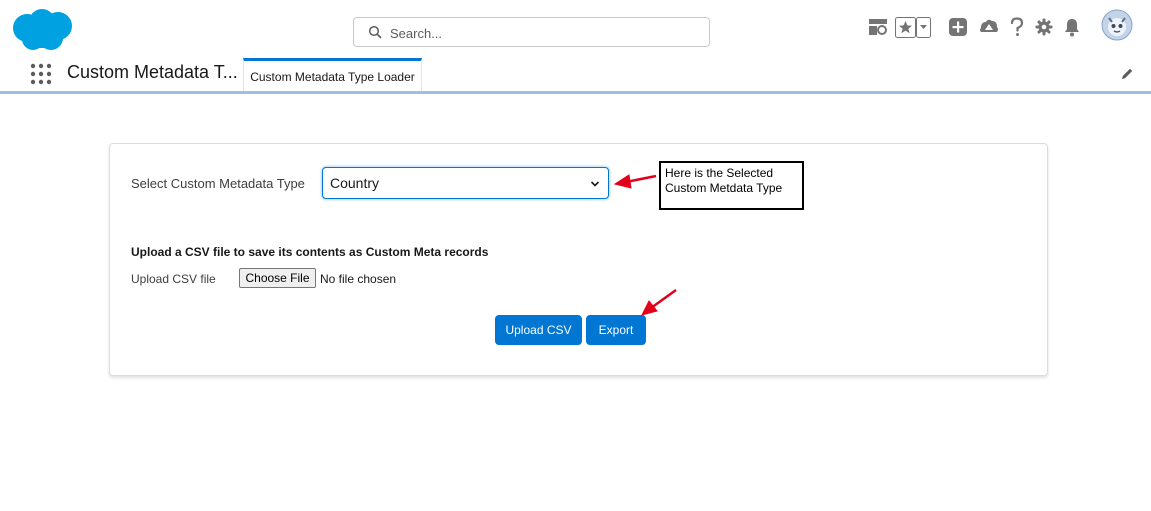  I want to click on no-file-chosen-text: No file chosen, so click(358, 279).